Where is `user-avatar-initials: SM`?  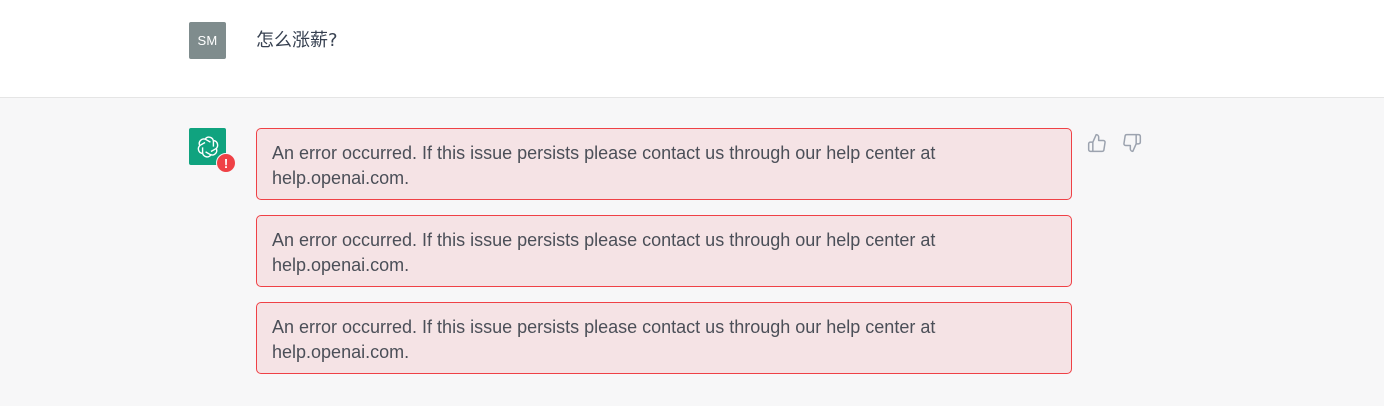 user-avatar-initials: SM is located at coordinates (207, 40).